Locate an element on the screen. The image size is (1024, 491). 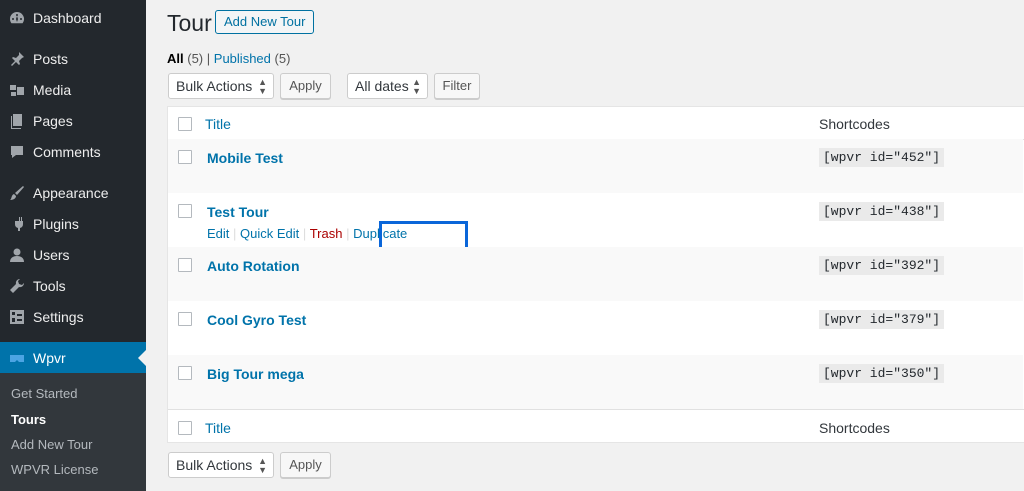
menu-label: Appearance is located at coordinates (71, 192).